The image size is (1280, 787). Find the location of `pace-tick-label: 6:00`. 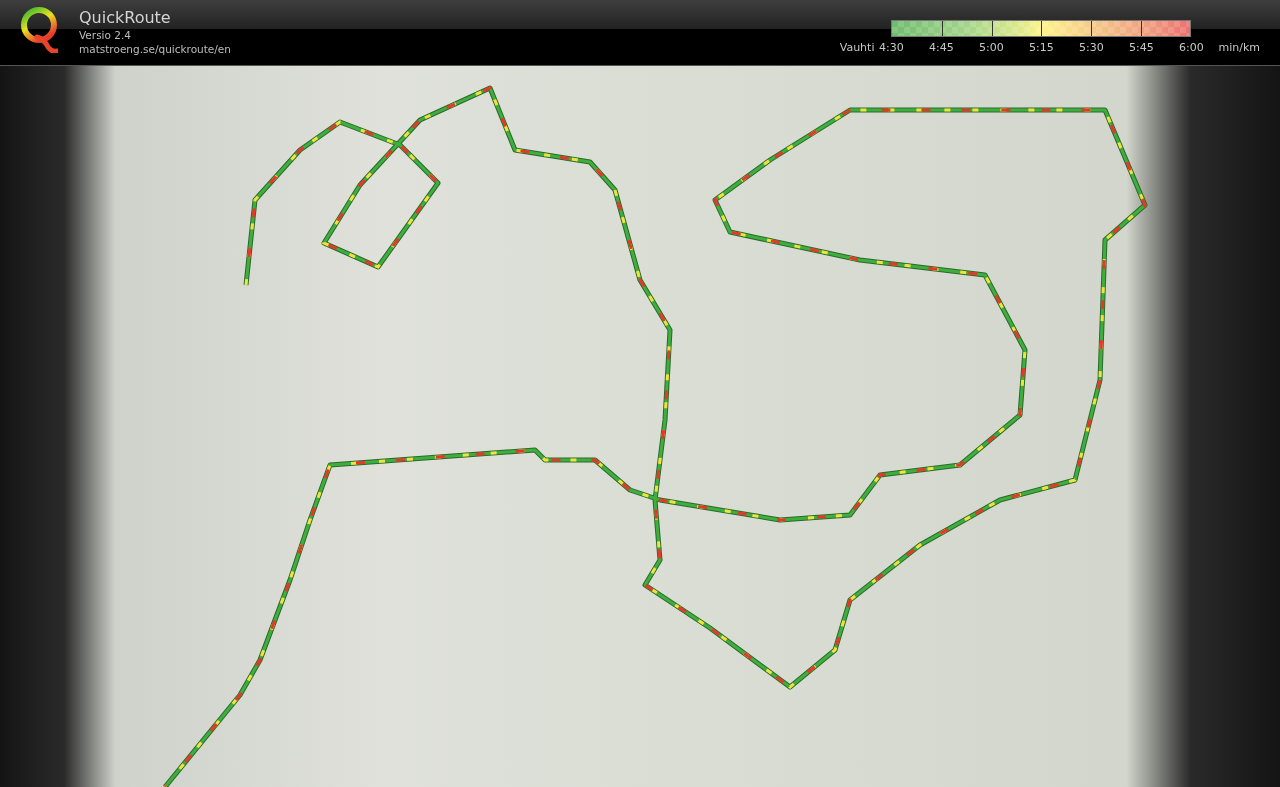

pace-tick-label: 6:00 is located at coordinates (1191, 47).